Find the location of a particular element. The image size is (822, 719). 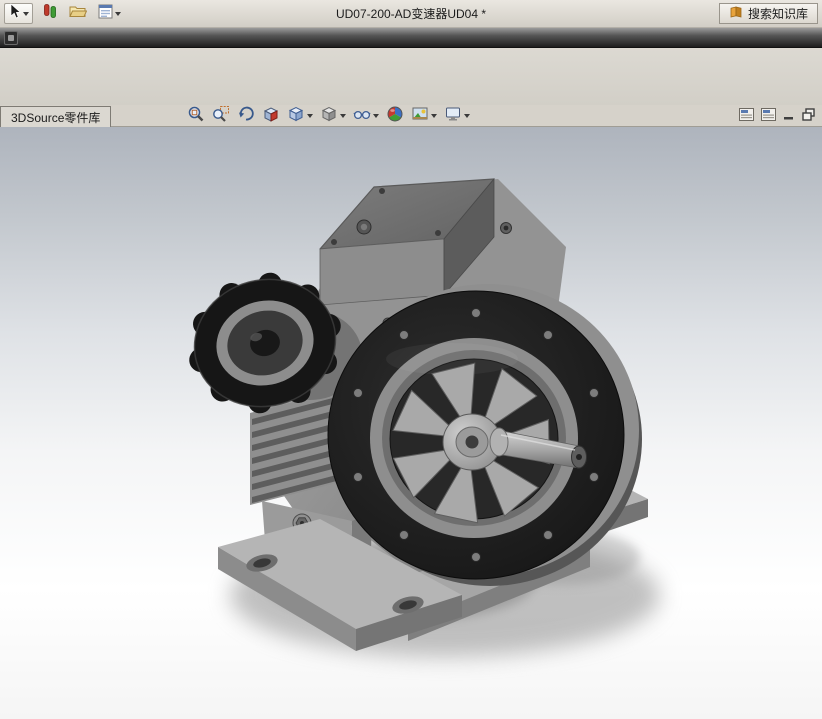

knowledge-search-button: 搜索知识库 is located at coordinates (768, 13).